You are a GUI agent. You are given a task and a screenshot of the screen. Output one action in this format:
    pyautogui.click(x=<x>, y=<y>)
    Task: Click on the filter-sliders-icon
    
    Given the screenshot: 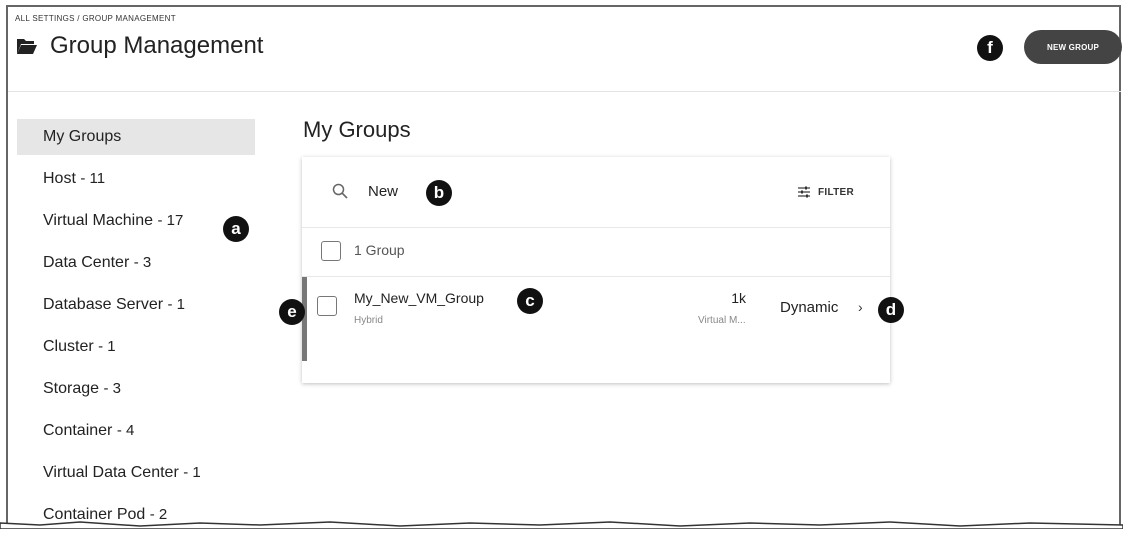 What is the action you would take?
    pyautogui.click(x=804, y=192)
    